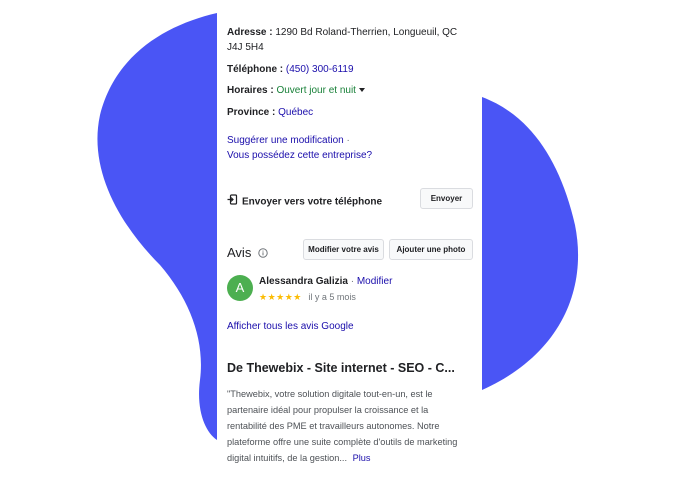 This screenshot has height=490, width=700. What do you see at coordinates (232, 202) in the screenshot?
I see `send-to-phone-icon` at bounding box center [232, 202].